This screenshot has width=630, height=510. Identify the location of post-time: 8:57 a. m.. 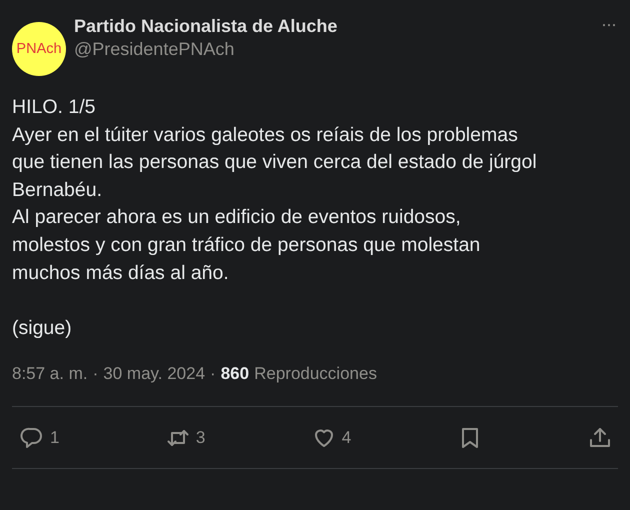
(50, 374).